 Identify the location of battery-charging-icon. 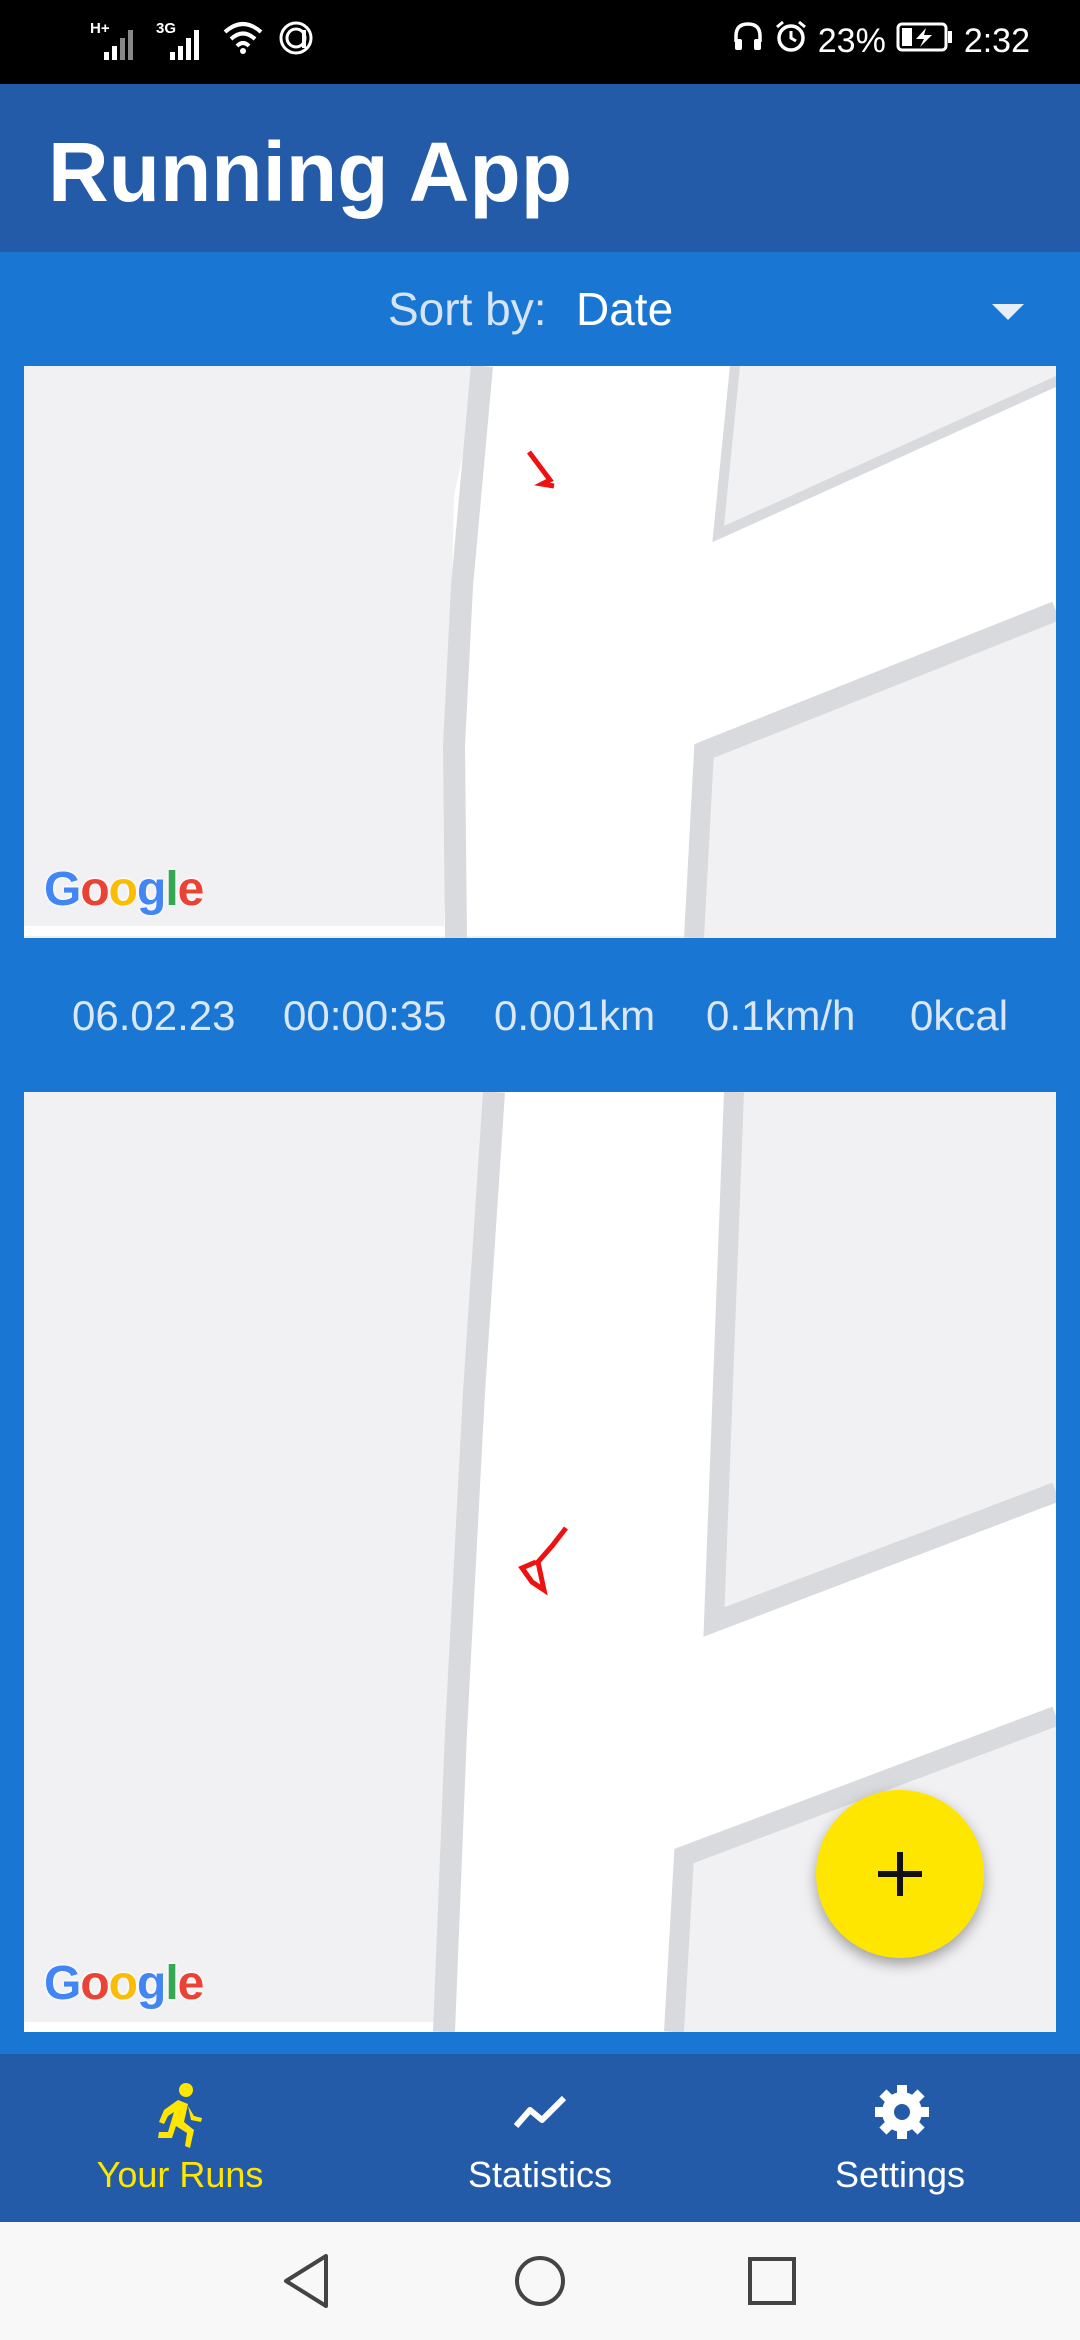
(925, 41).